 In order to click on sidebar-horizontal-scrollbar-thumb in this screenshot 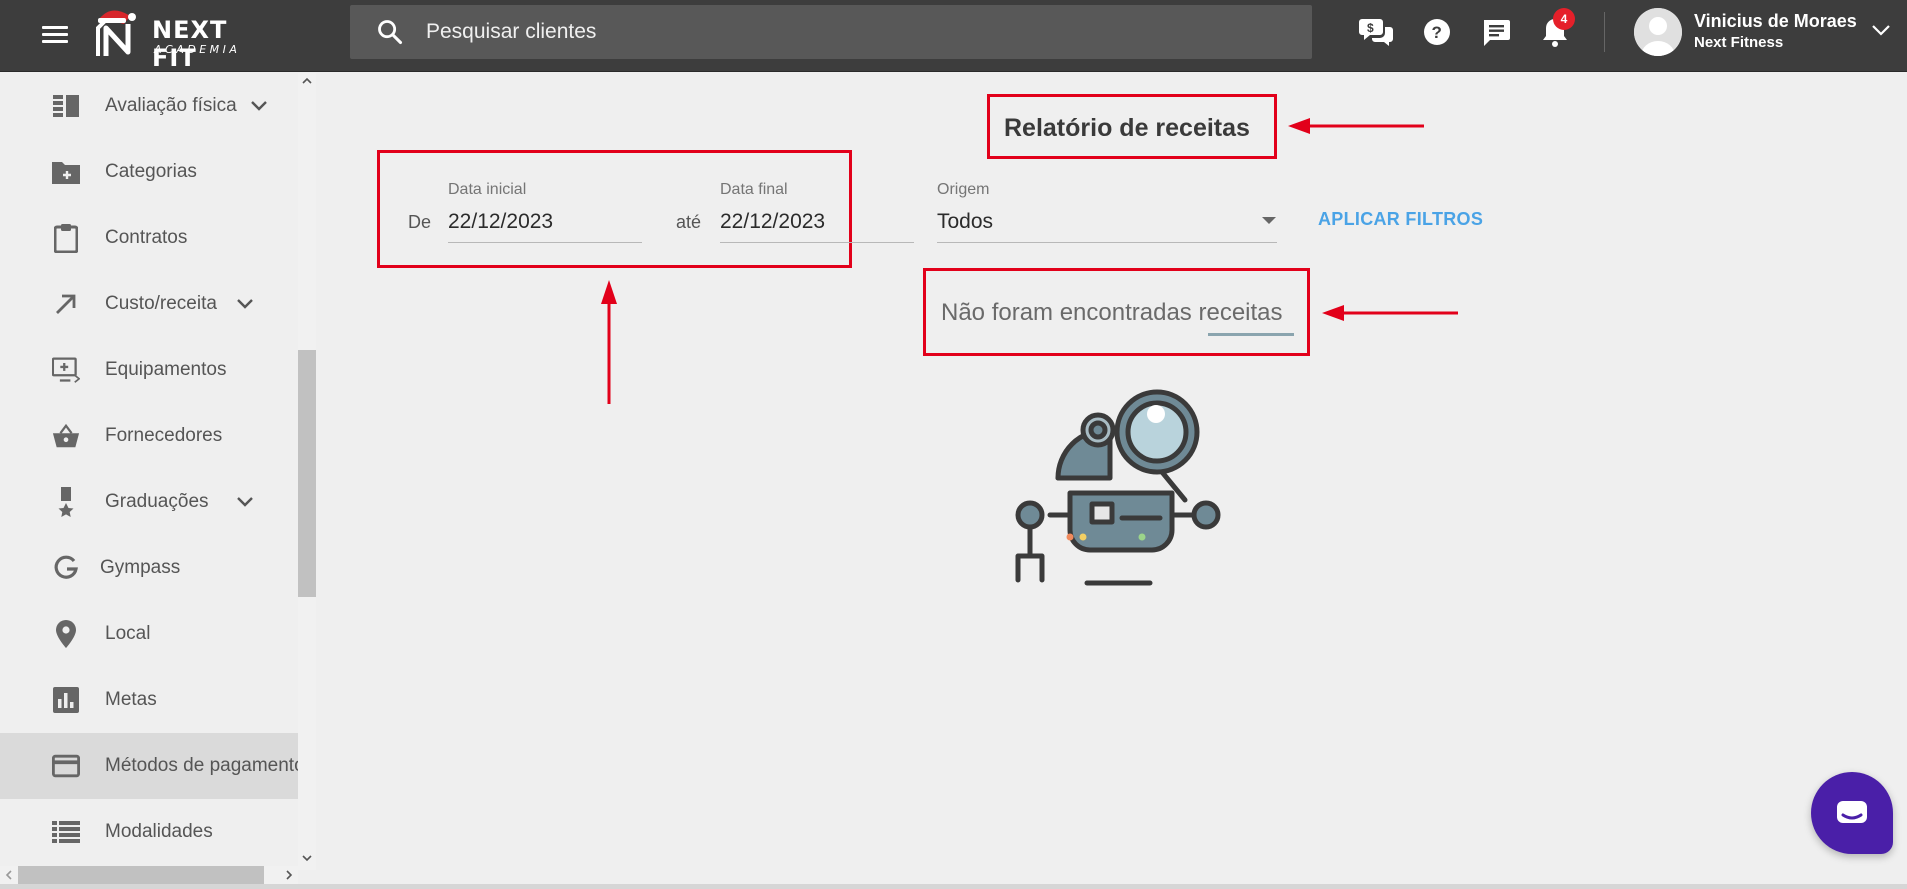, I will do `click(141, 875)`.